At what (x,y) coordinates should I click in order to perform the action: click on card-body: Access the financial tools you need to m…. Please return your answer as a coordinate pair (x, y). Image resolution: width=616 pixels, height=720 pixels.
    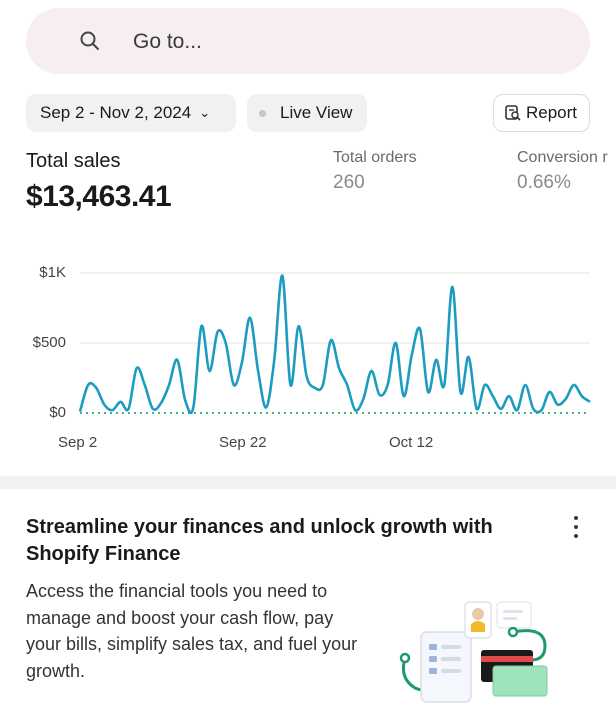
    Looking at the image, I should click on (192, 631).